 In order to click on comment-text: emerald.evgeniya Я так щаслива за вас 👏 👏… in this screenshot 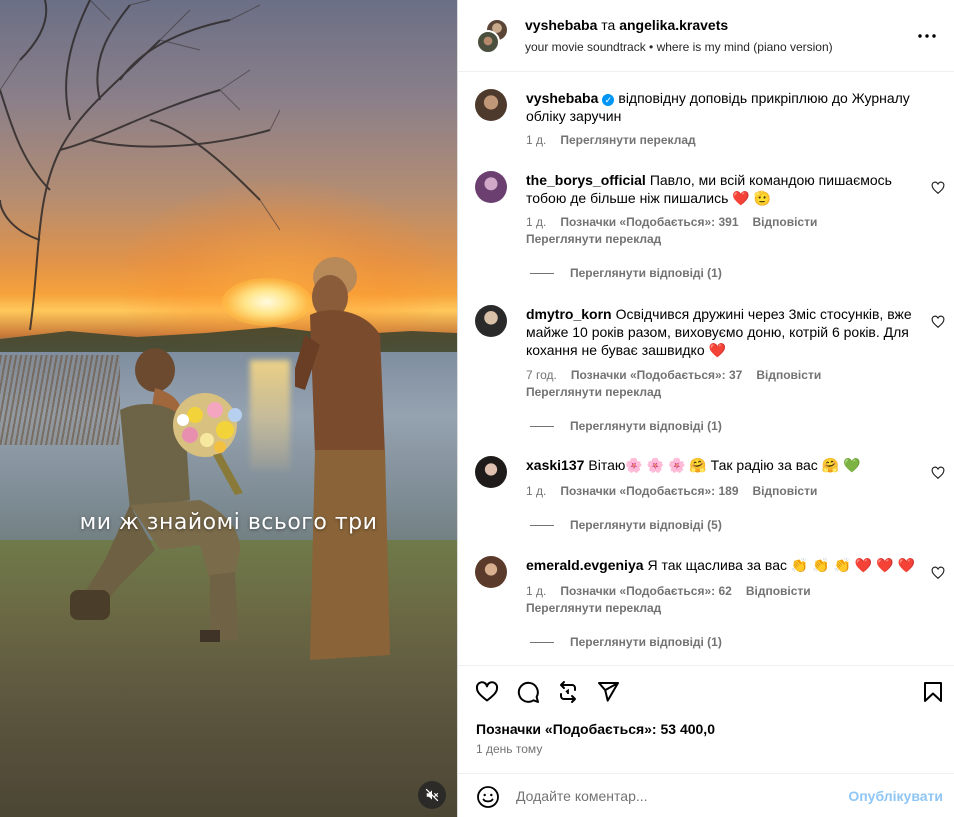, I will do `click(726, 565)`.